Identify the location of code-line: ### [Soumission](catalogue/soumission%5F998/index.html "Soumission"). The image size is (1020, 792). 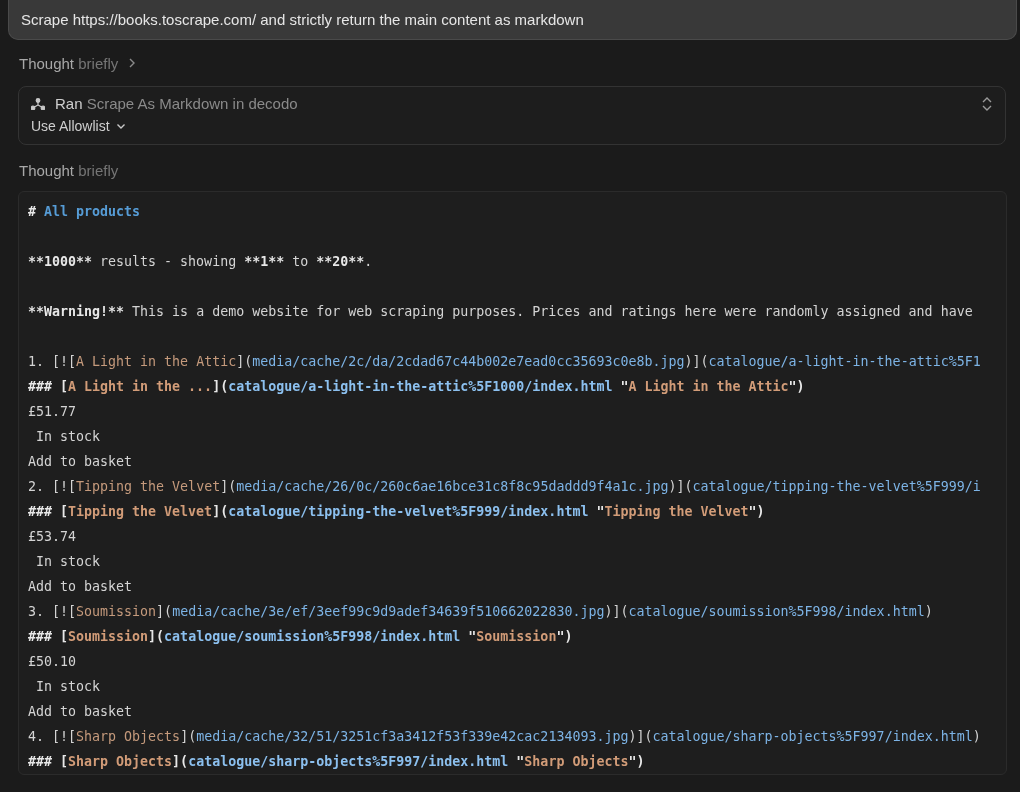
(300, 636).